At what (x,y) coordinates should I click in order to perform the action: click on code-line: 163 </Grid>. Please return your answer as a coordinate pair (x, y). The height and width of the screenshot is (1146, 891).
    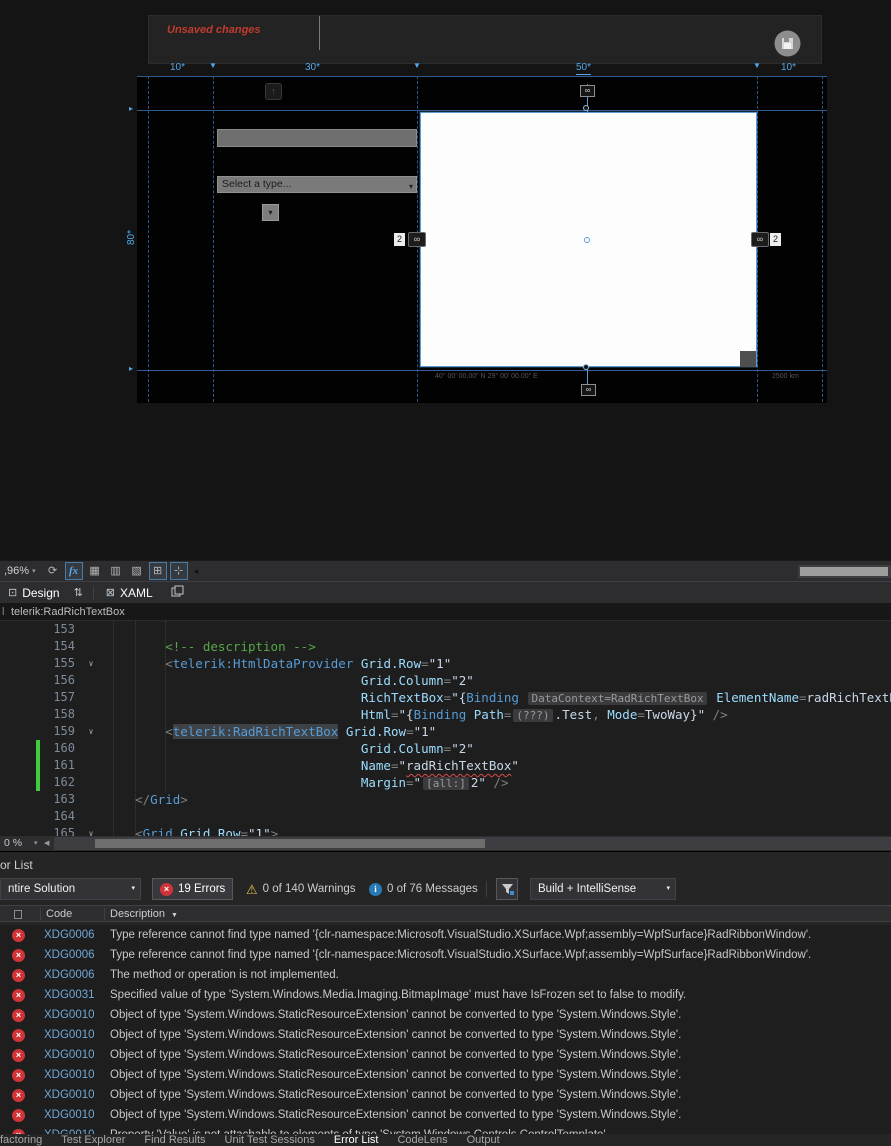
    Looking at the image, I should click on (445, 799).